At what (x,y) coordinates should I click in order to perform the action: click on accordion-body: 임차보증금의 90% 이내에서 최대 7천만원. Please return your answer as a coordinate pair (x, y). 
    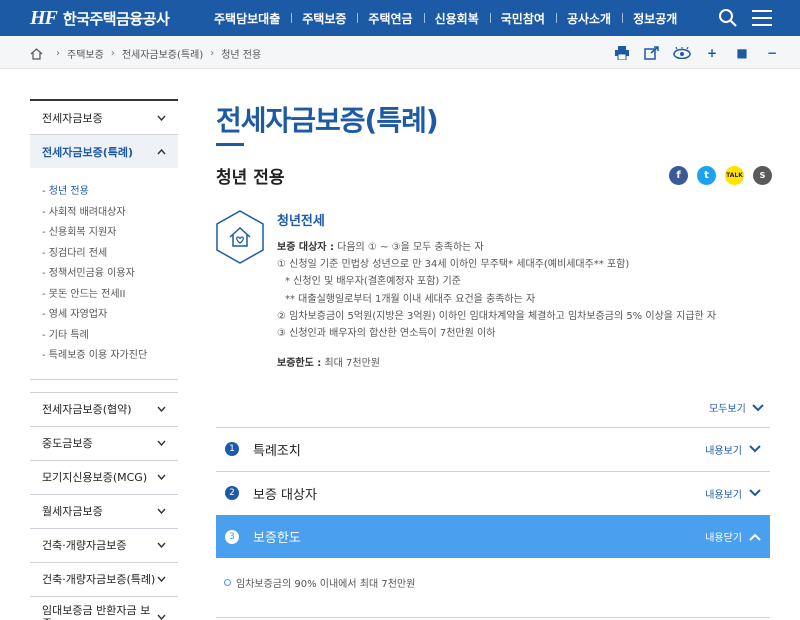
    Looking at the image, I should click on (493, 588).